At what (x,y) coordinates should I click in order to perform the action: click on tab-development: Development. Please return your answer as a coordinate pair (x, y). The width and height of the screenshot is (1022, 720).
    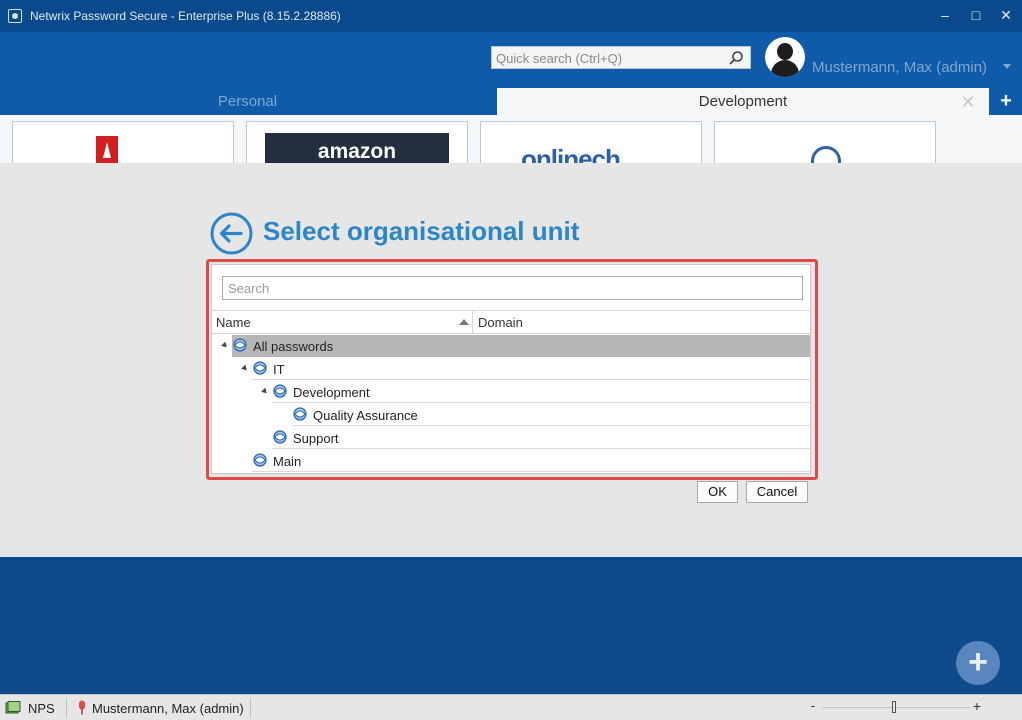
    Looking at the image, I should click on (743, 101).